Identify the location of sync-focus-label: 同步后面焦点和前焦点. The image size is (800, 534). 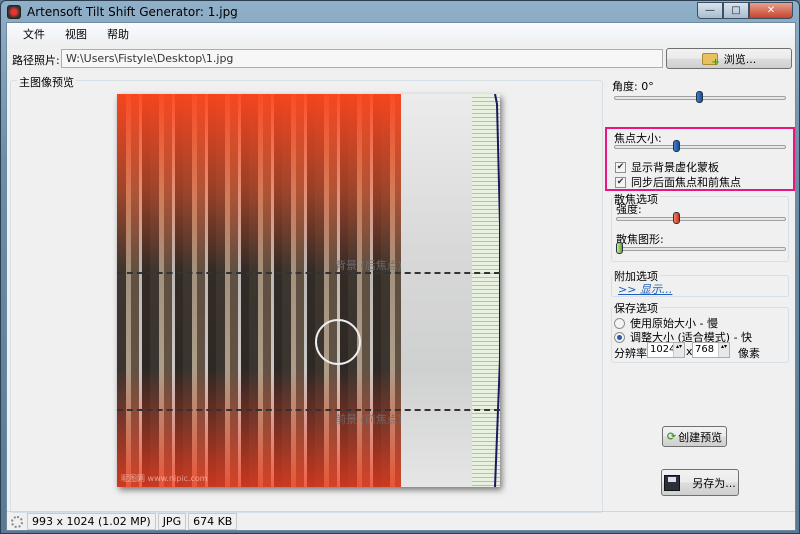
(686, 182).